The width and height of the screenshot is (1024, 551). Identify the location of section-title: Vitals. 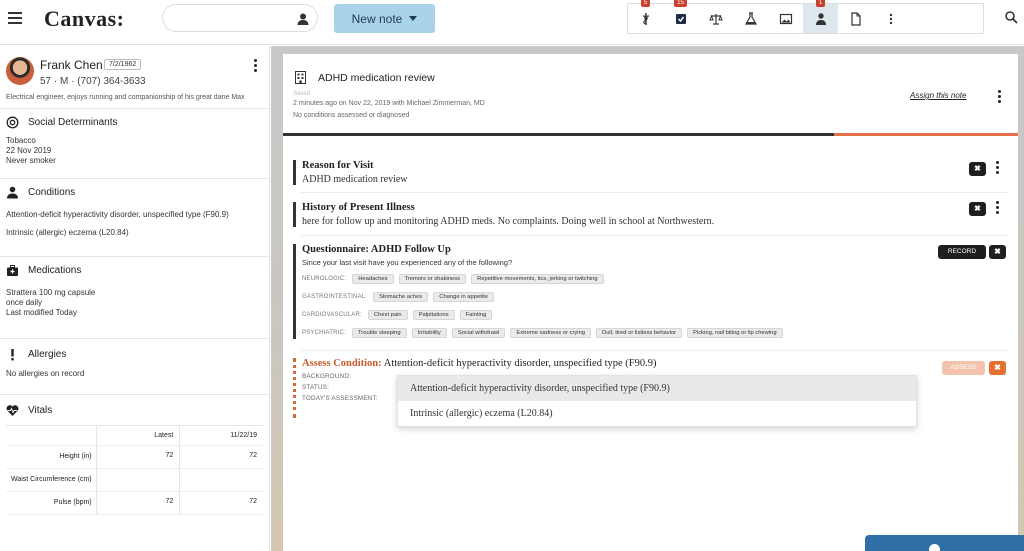
(40, 410).